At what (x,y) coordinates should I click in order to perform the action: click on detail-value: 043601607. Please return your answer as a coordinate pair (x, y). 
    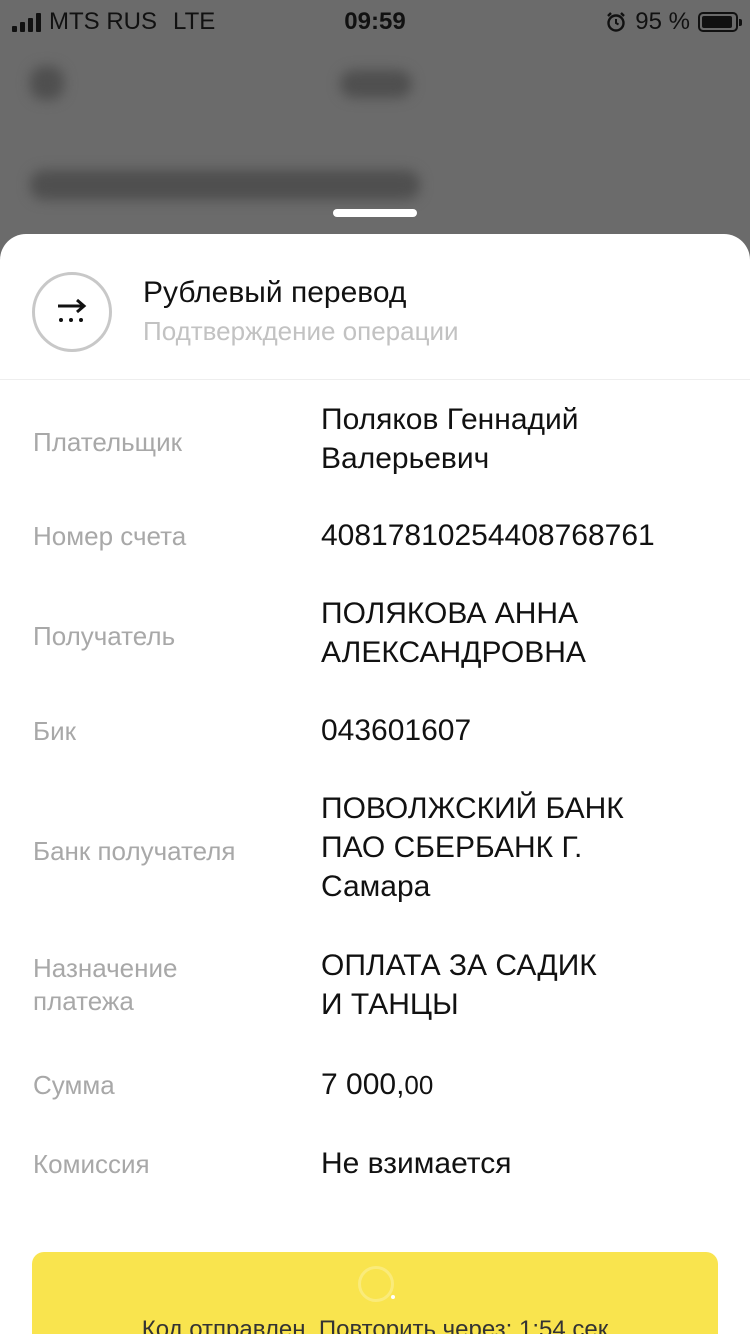
    Looking at the image, I should click on (396, 730).